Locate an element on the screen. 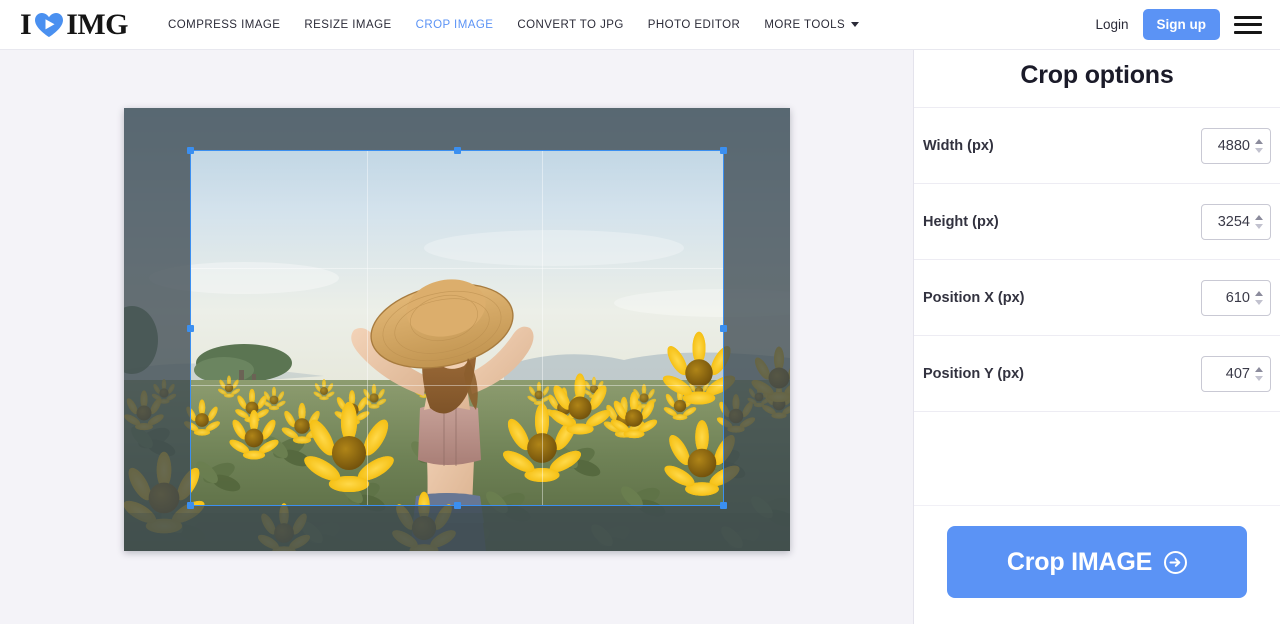 The height and width of the screenshot is (624, 1280). nav-item-convert-to-jpg: CONVERT TO JPG is located at coordinates (570, 25).